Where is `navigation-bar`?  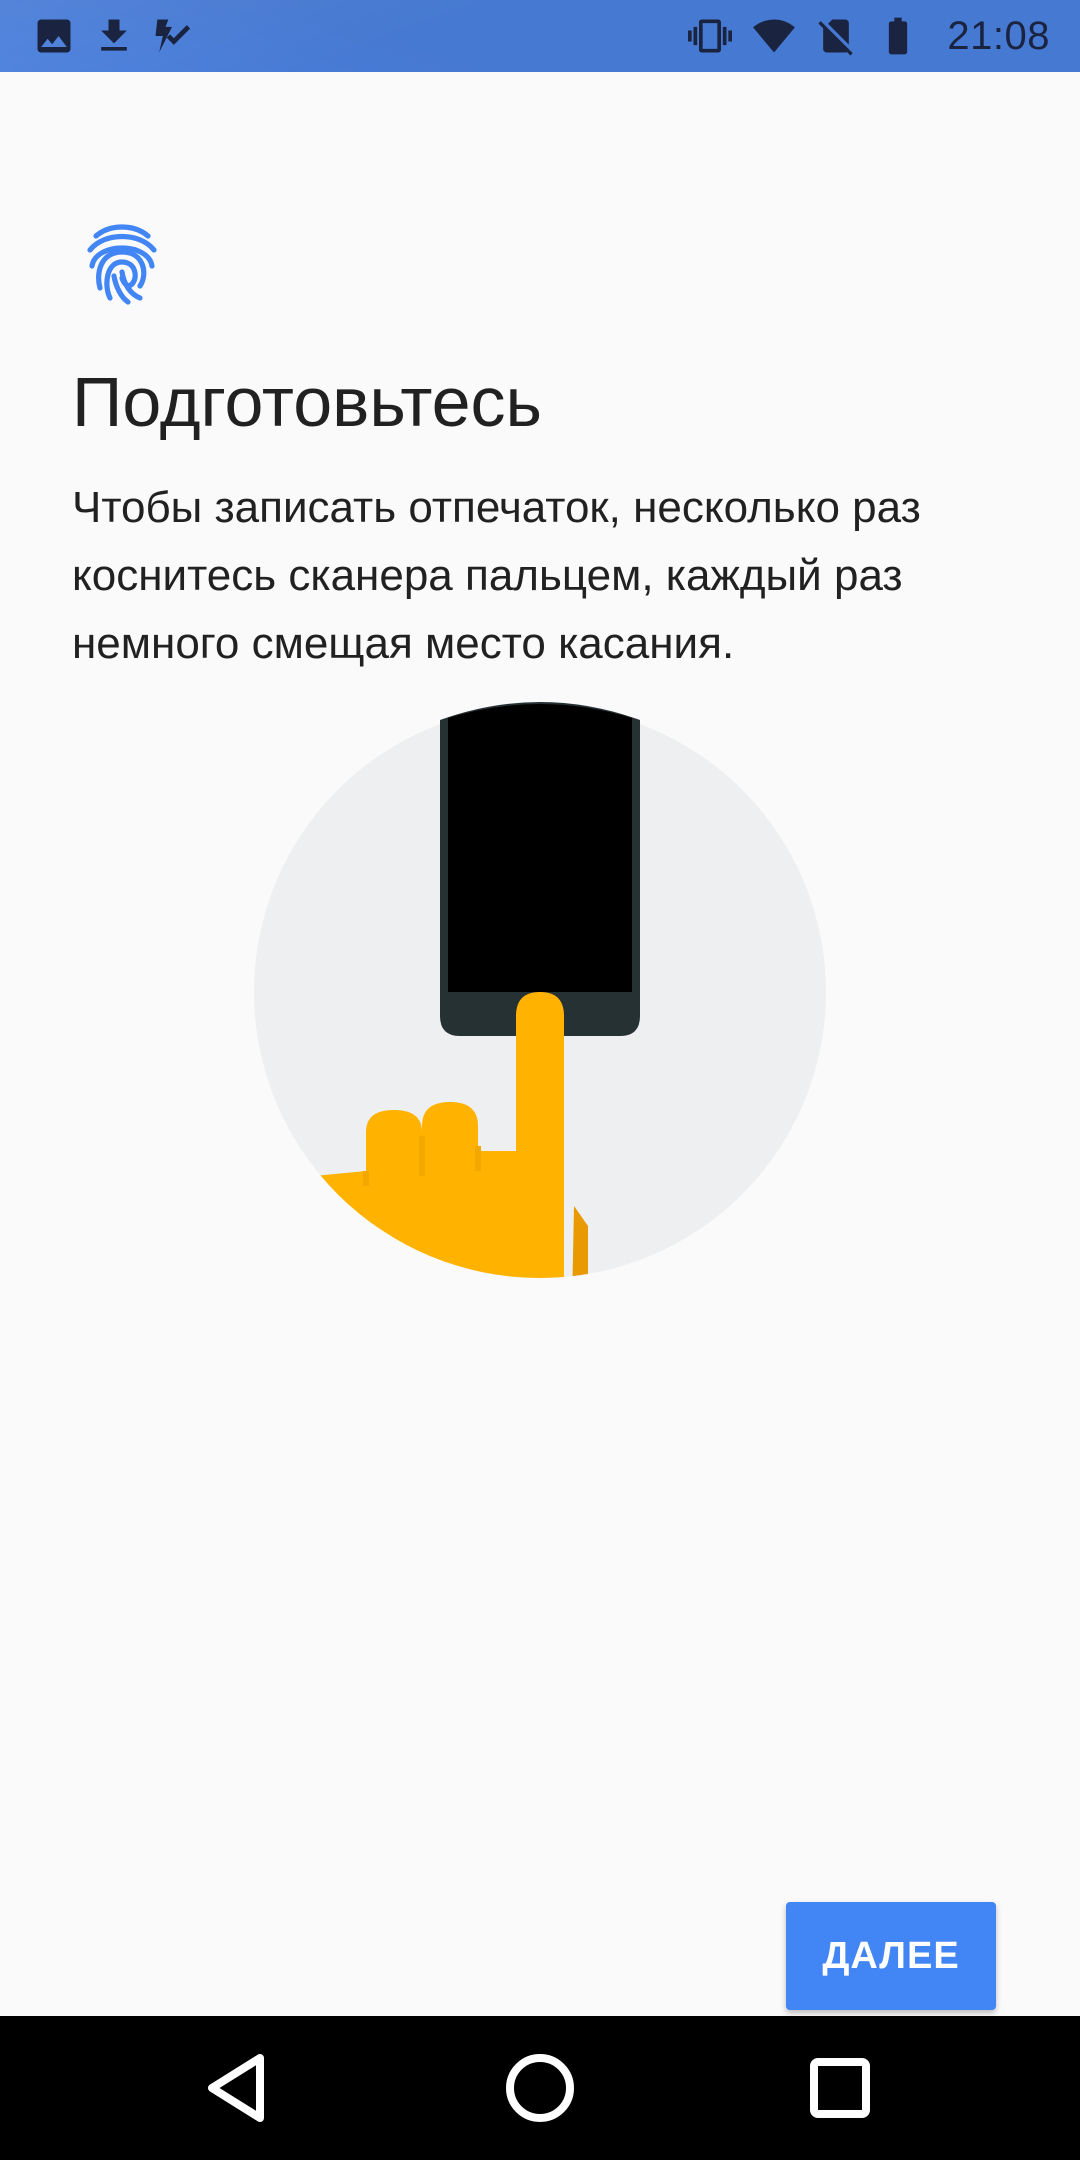 navigation-bar is located at coordinates (540, 2088).